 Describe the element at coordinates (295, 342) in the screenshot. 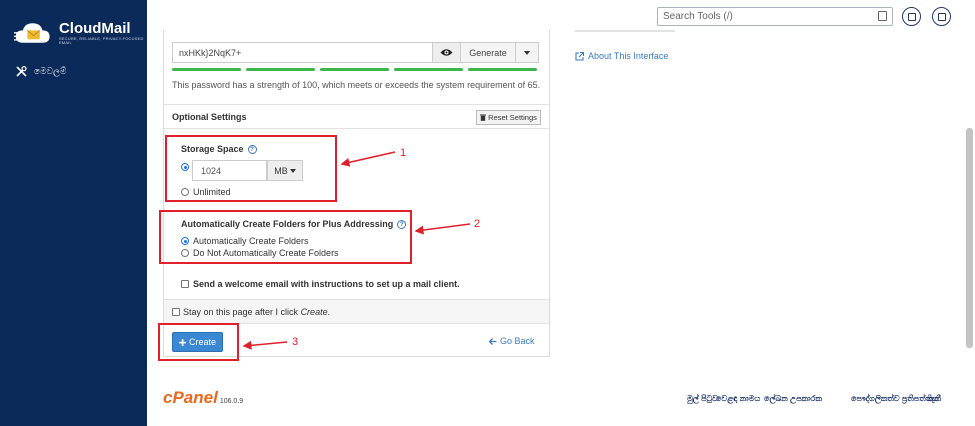

I see `annotation-number-3: 3` at that location.